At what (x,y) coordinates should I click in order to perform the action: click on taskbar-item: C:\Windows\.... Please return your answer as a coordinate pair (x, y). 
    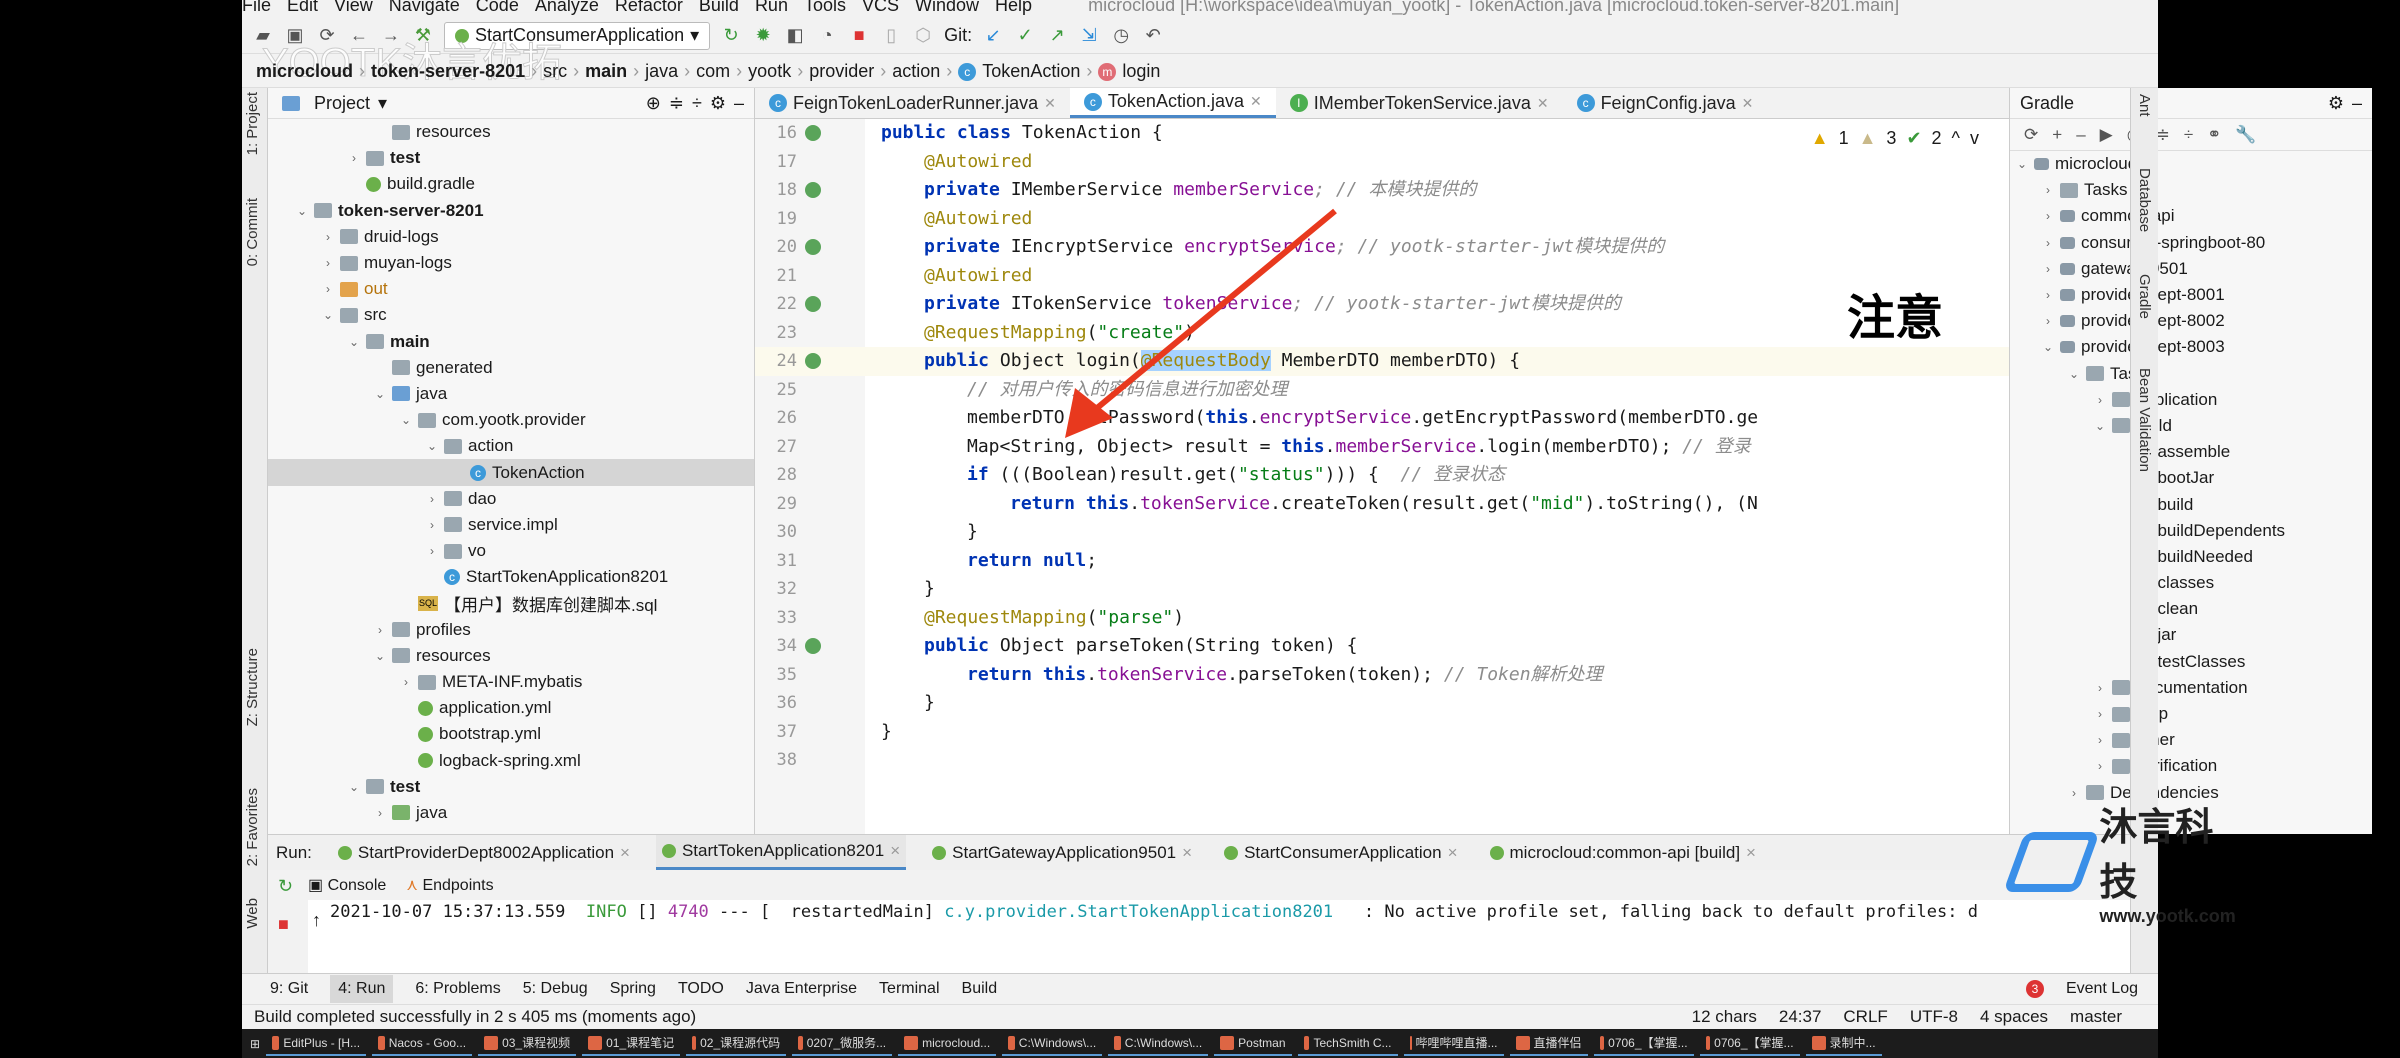
    Looking at the image, I should click on (1052, 1044).